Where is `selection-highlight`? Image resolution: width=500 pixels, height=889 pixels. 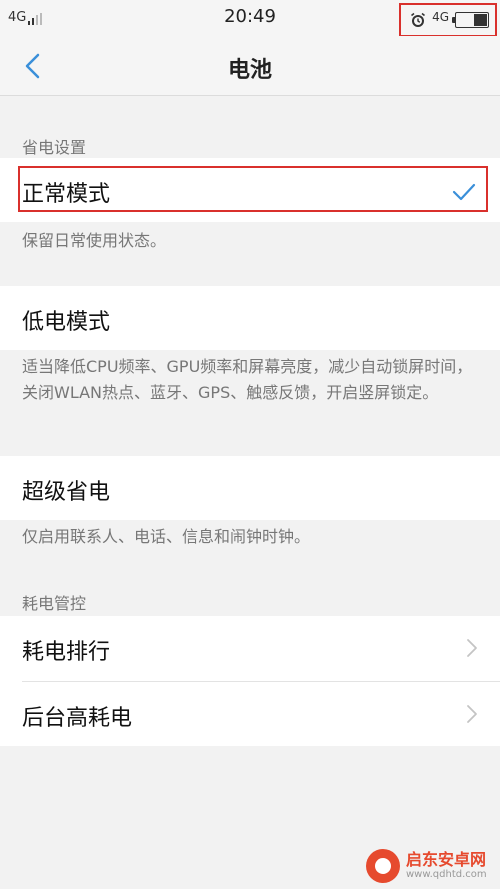
selection-highlight is located at coordinates (253, 189).